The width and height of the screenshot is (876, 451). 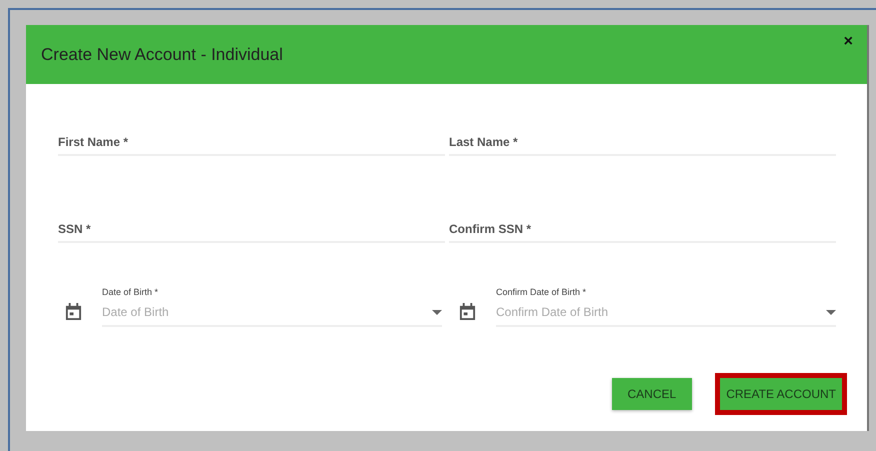 What do you see at coordinates (848, 42) in the screenshot?
I see `close-button: ×` at bounding box center [848, 42].